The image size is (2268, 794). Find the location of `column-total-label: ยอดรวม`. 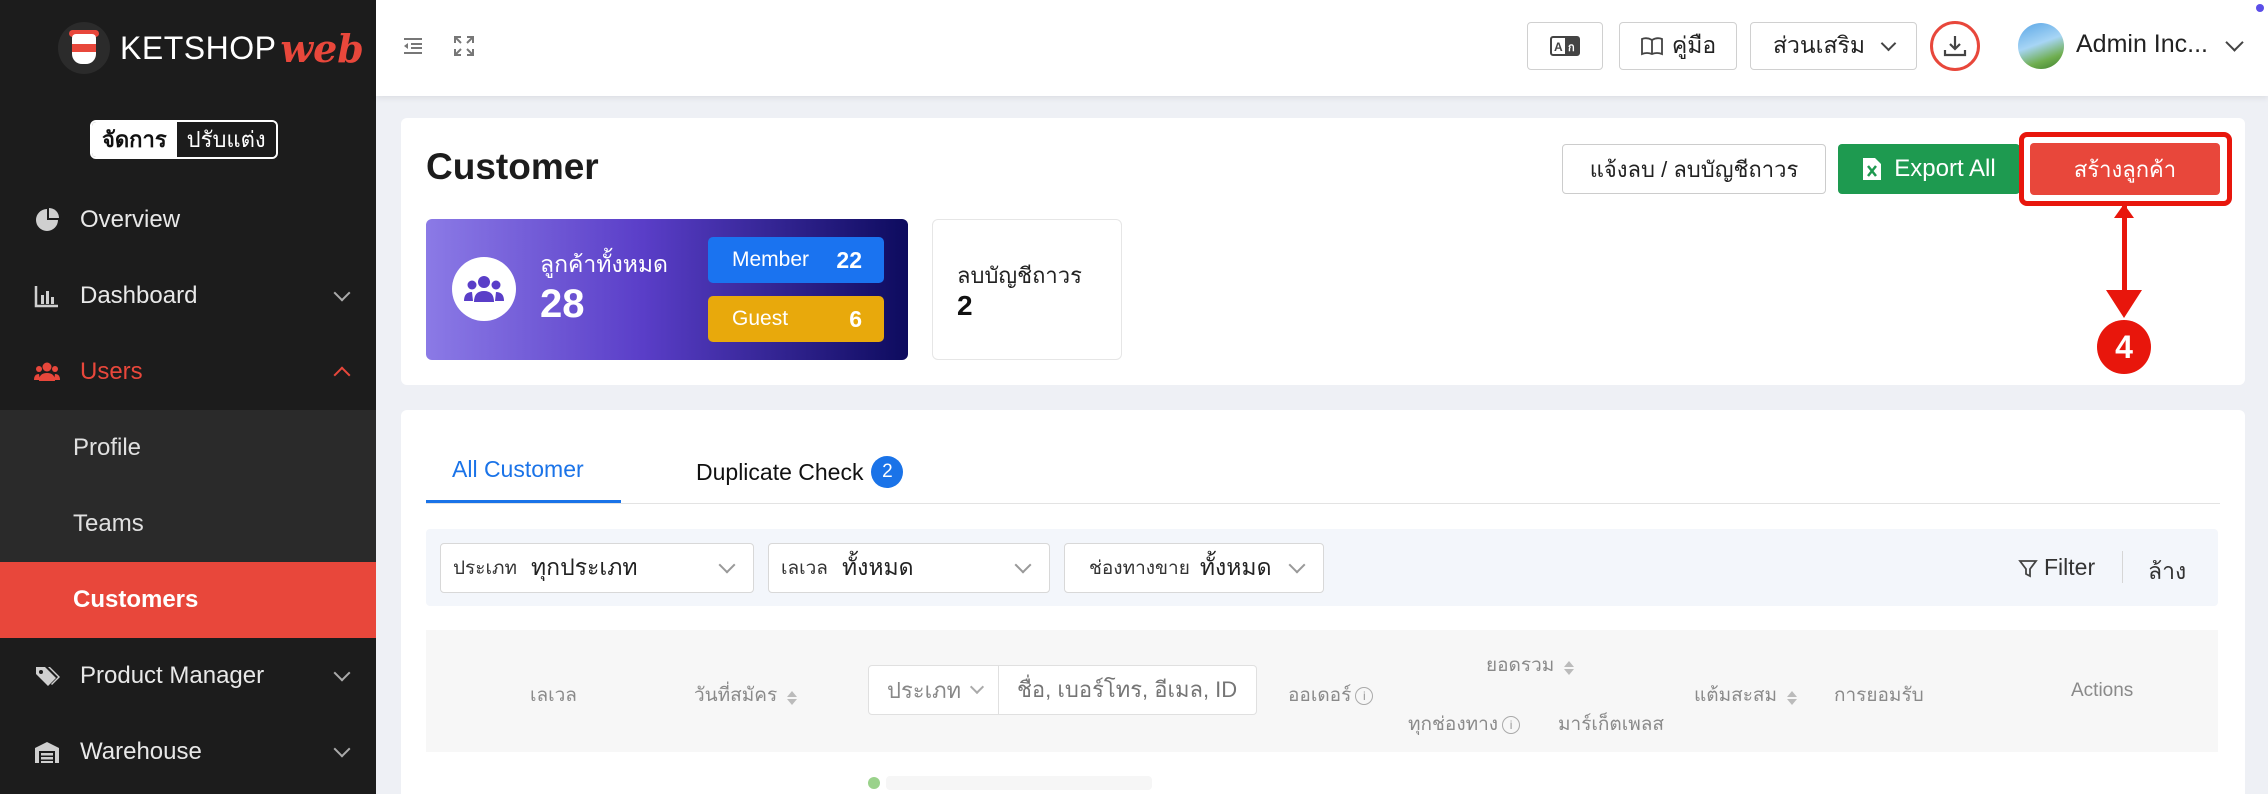

column-total-label: ยอดรวม is located at coordinates (1520, 665).